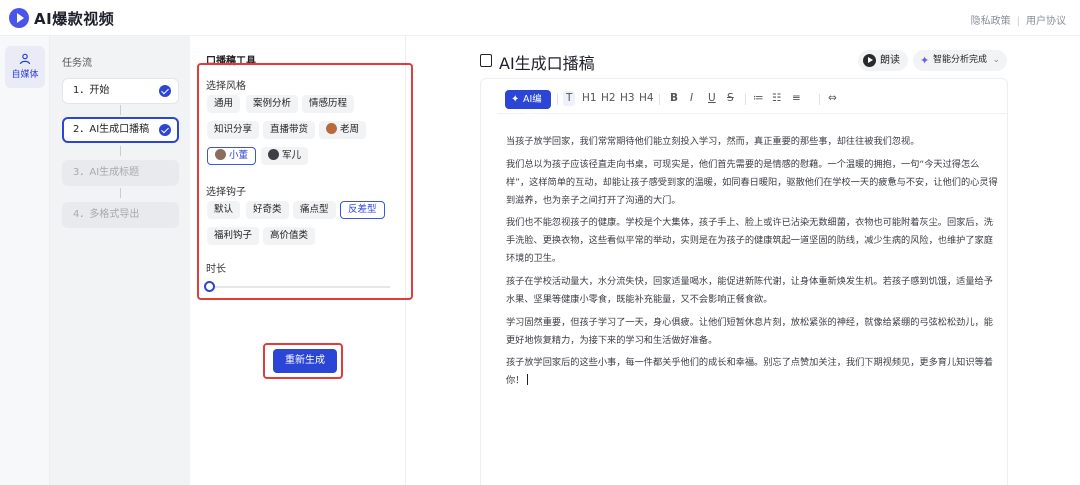 The width and height of the screenshot is (1080, 485). What do you see at coordinates (608, 98) in the screenshot?
I see `heading-2-button: H2` at bounding box center [608, 98].